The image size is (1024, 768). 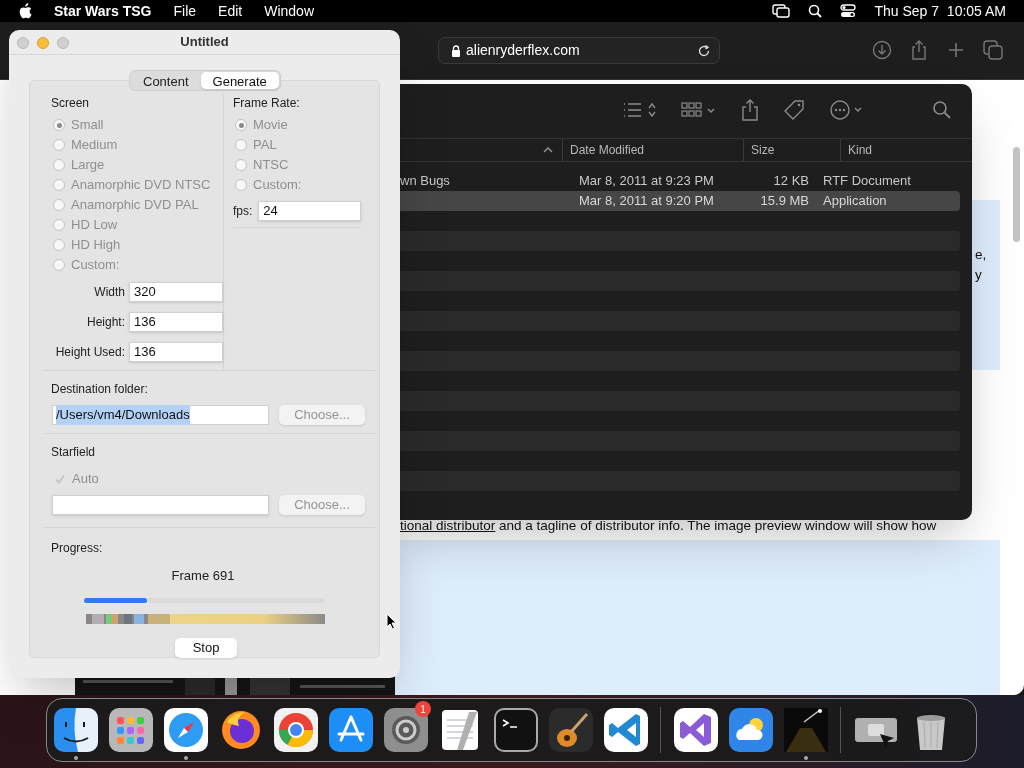 What do you see at coordinates (695, 730) in the screenshot?
I see `visualstudio-app-icon` at bounding box center [695, 730].